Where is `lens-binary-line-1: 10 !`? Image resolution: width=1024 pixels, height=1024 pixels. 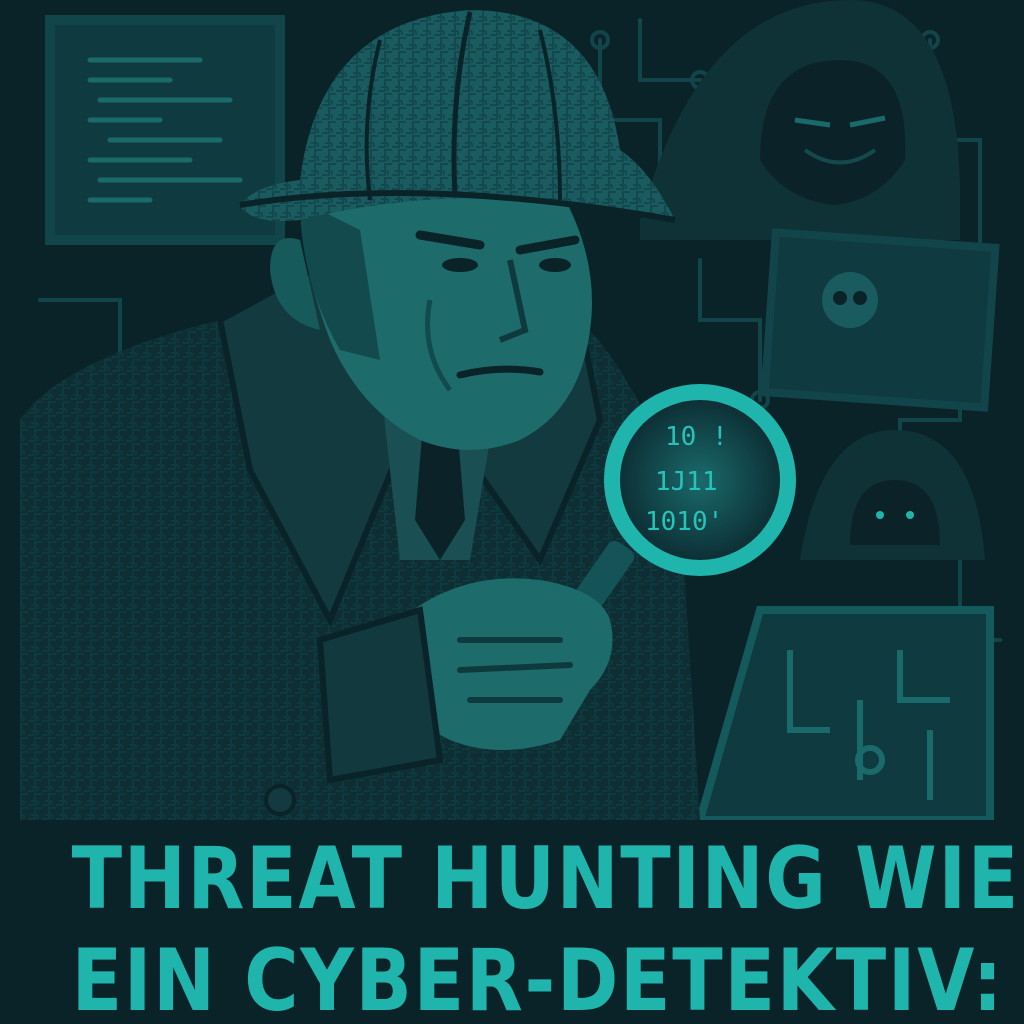
lens-binary-line-1: 10 ! is located at coordinates (696, 437).